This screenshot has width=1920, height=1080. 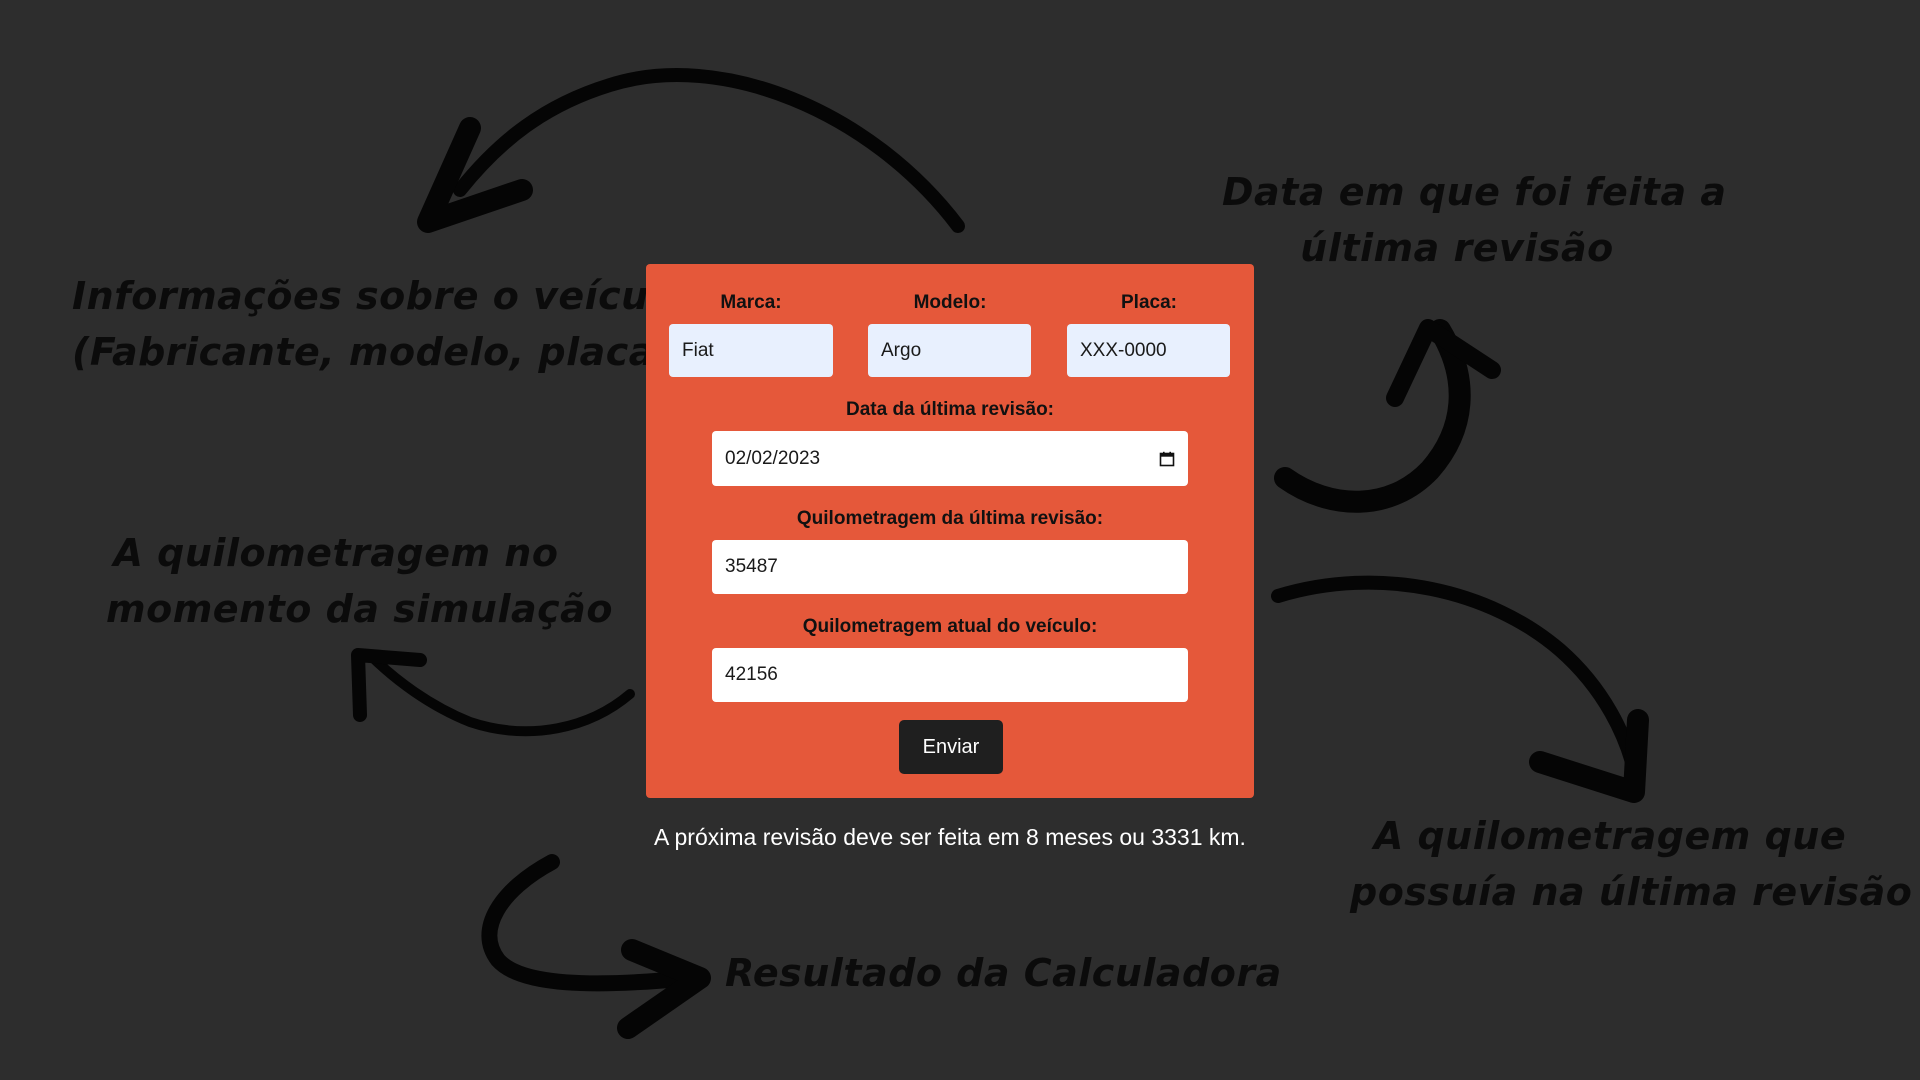 What do you see at coordinates (389, 685) in the screenshot?
I see `arrowhead-current-km-icon` at bounding box center [389, 685].